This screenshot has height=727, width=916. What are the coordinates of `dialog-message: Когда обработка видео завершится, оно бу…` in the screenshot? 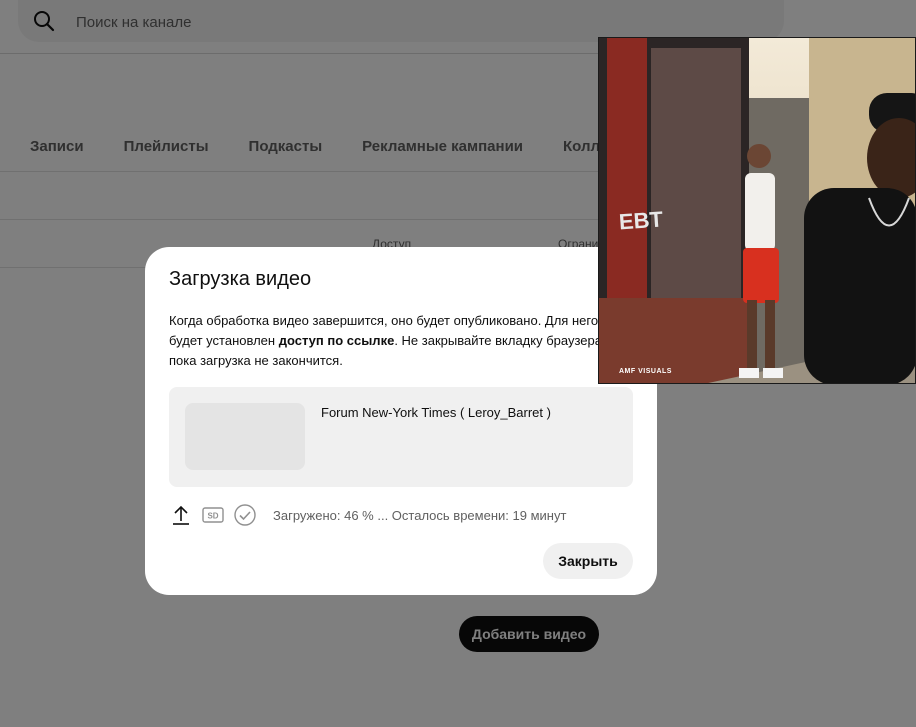 It's located at (399, 341).